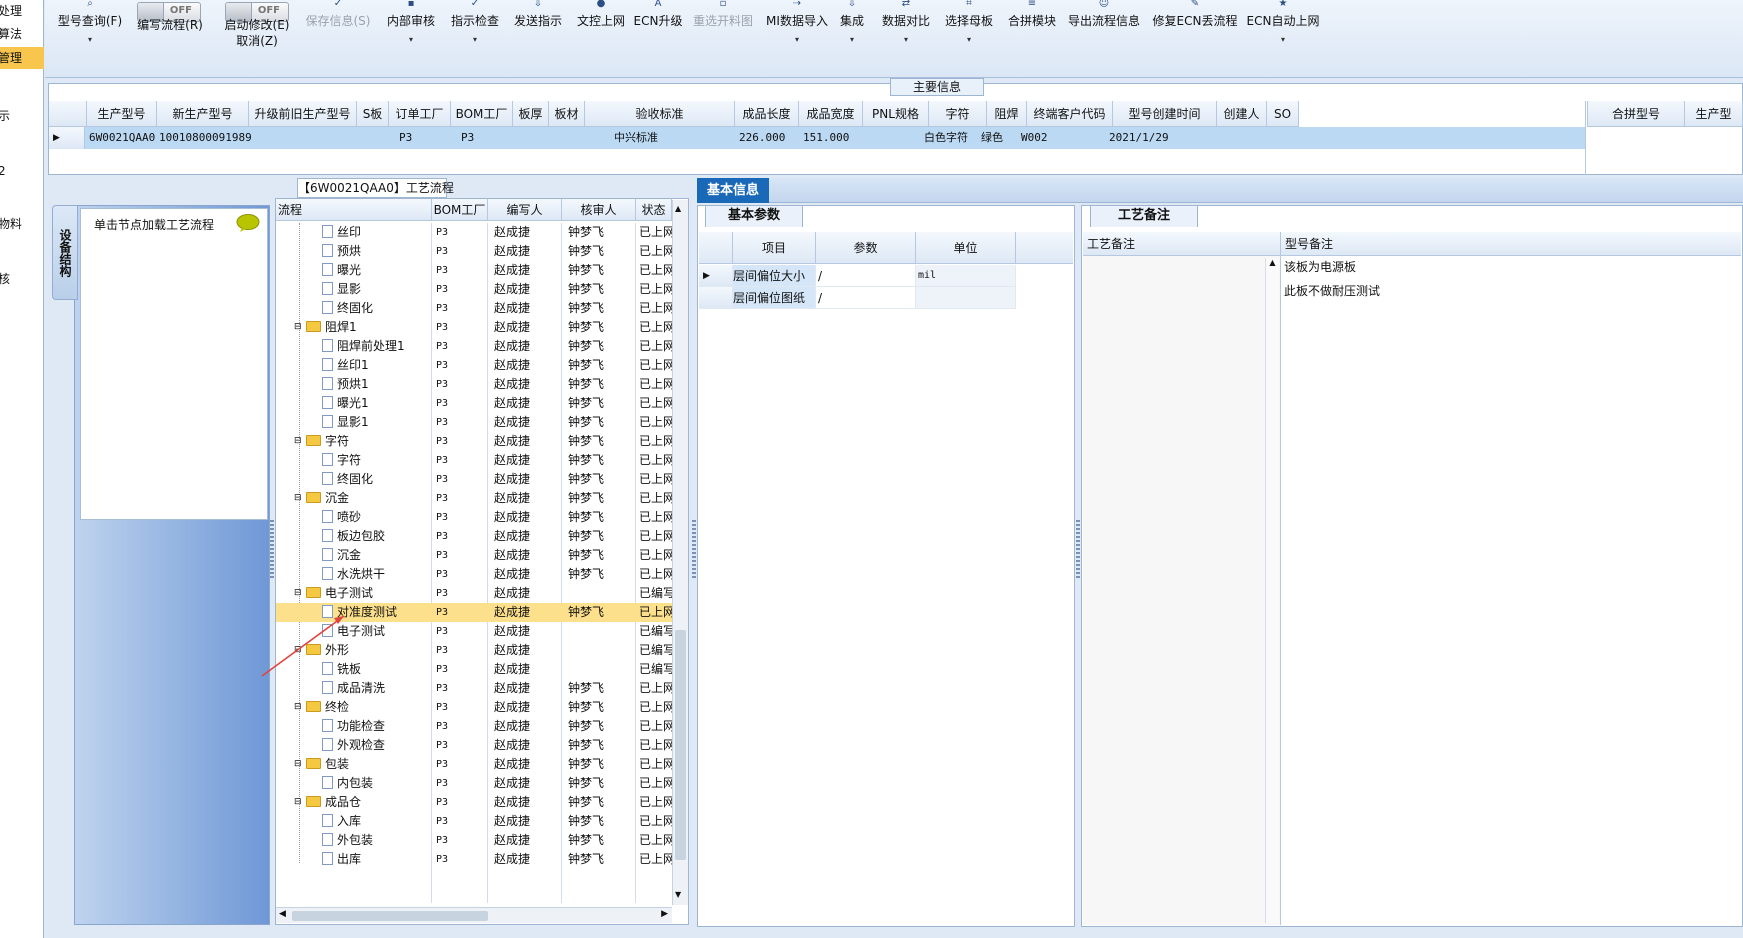  Describe the element at coordinates (966, 276) in the screenshot. I see `param-unit: mil` at that location.